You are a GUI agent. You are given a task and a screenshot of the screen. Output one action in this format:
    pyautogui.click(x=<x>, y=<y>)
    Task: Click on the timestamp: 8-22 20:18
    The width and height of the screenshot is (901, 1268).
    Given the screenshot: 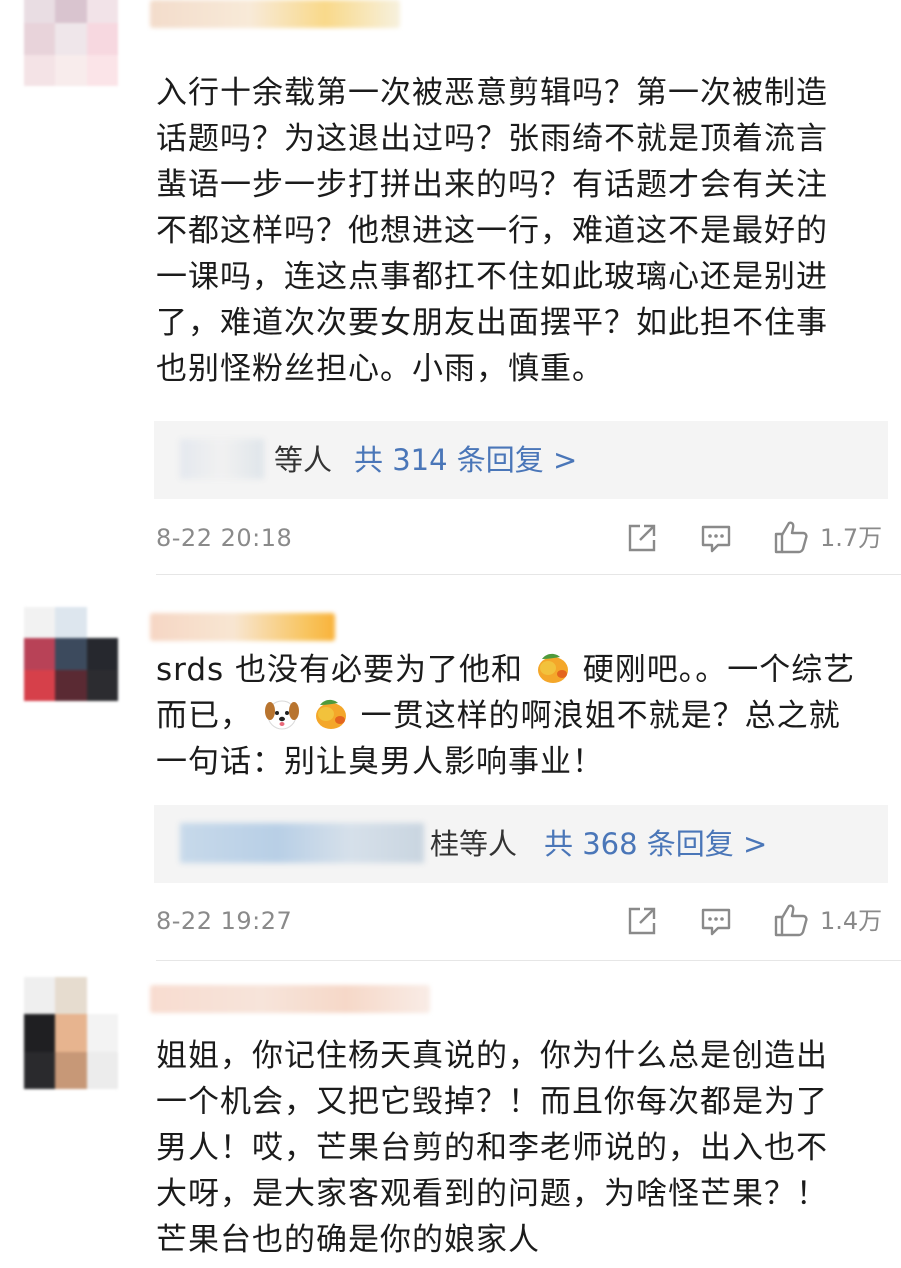 What is the action you would take?
    pyautogui.click(x=224, y=538)
    